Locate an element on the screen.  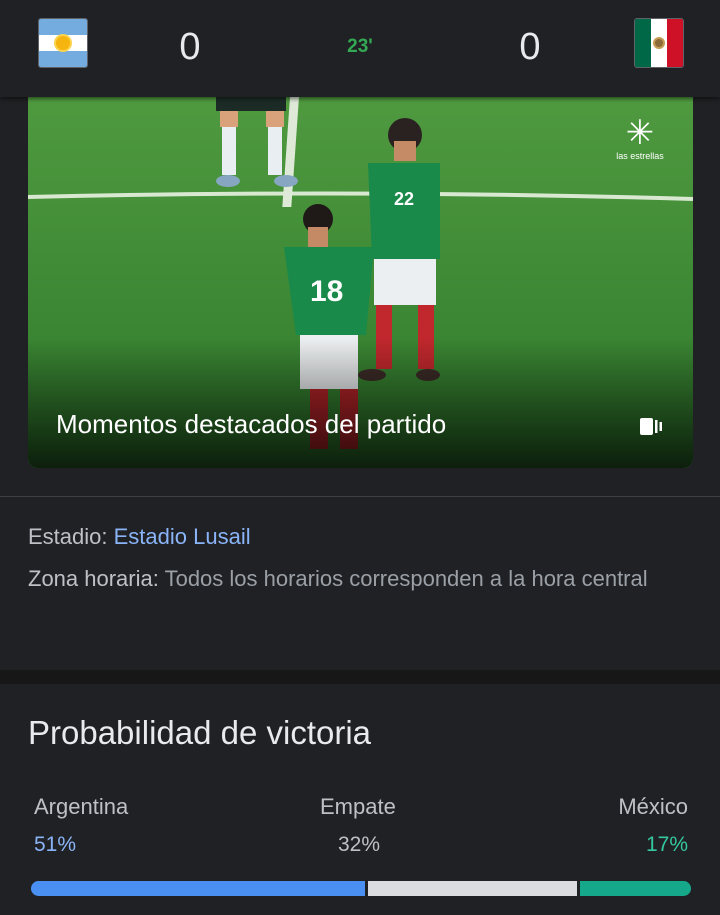
stadium-label: Estadio: is located at coordinates (68, 536).